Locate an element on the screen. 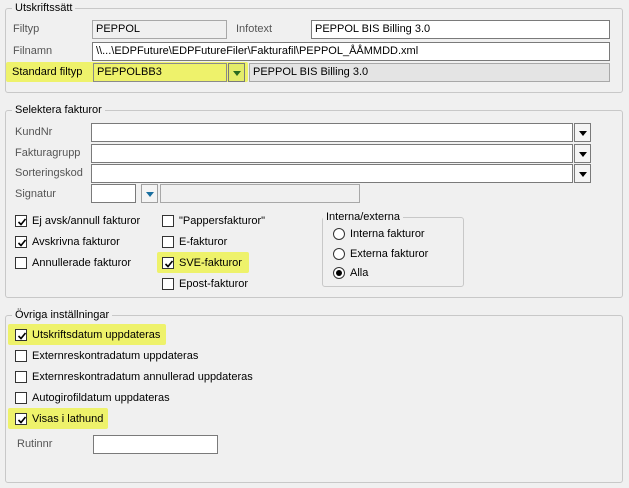 The image size is (629, 488). label-utskriftsdatum: Utskriftsdatum uppdateras is located at coordinates (96, 335).